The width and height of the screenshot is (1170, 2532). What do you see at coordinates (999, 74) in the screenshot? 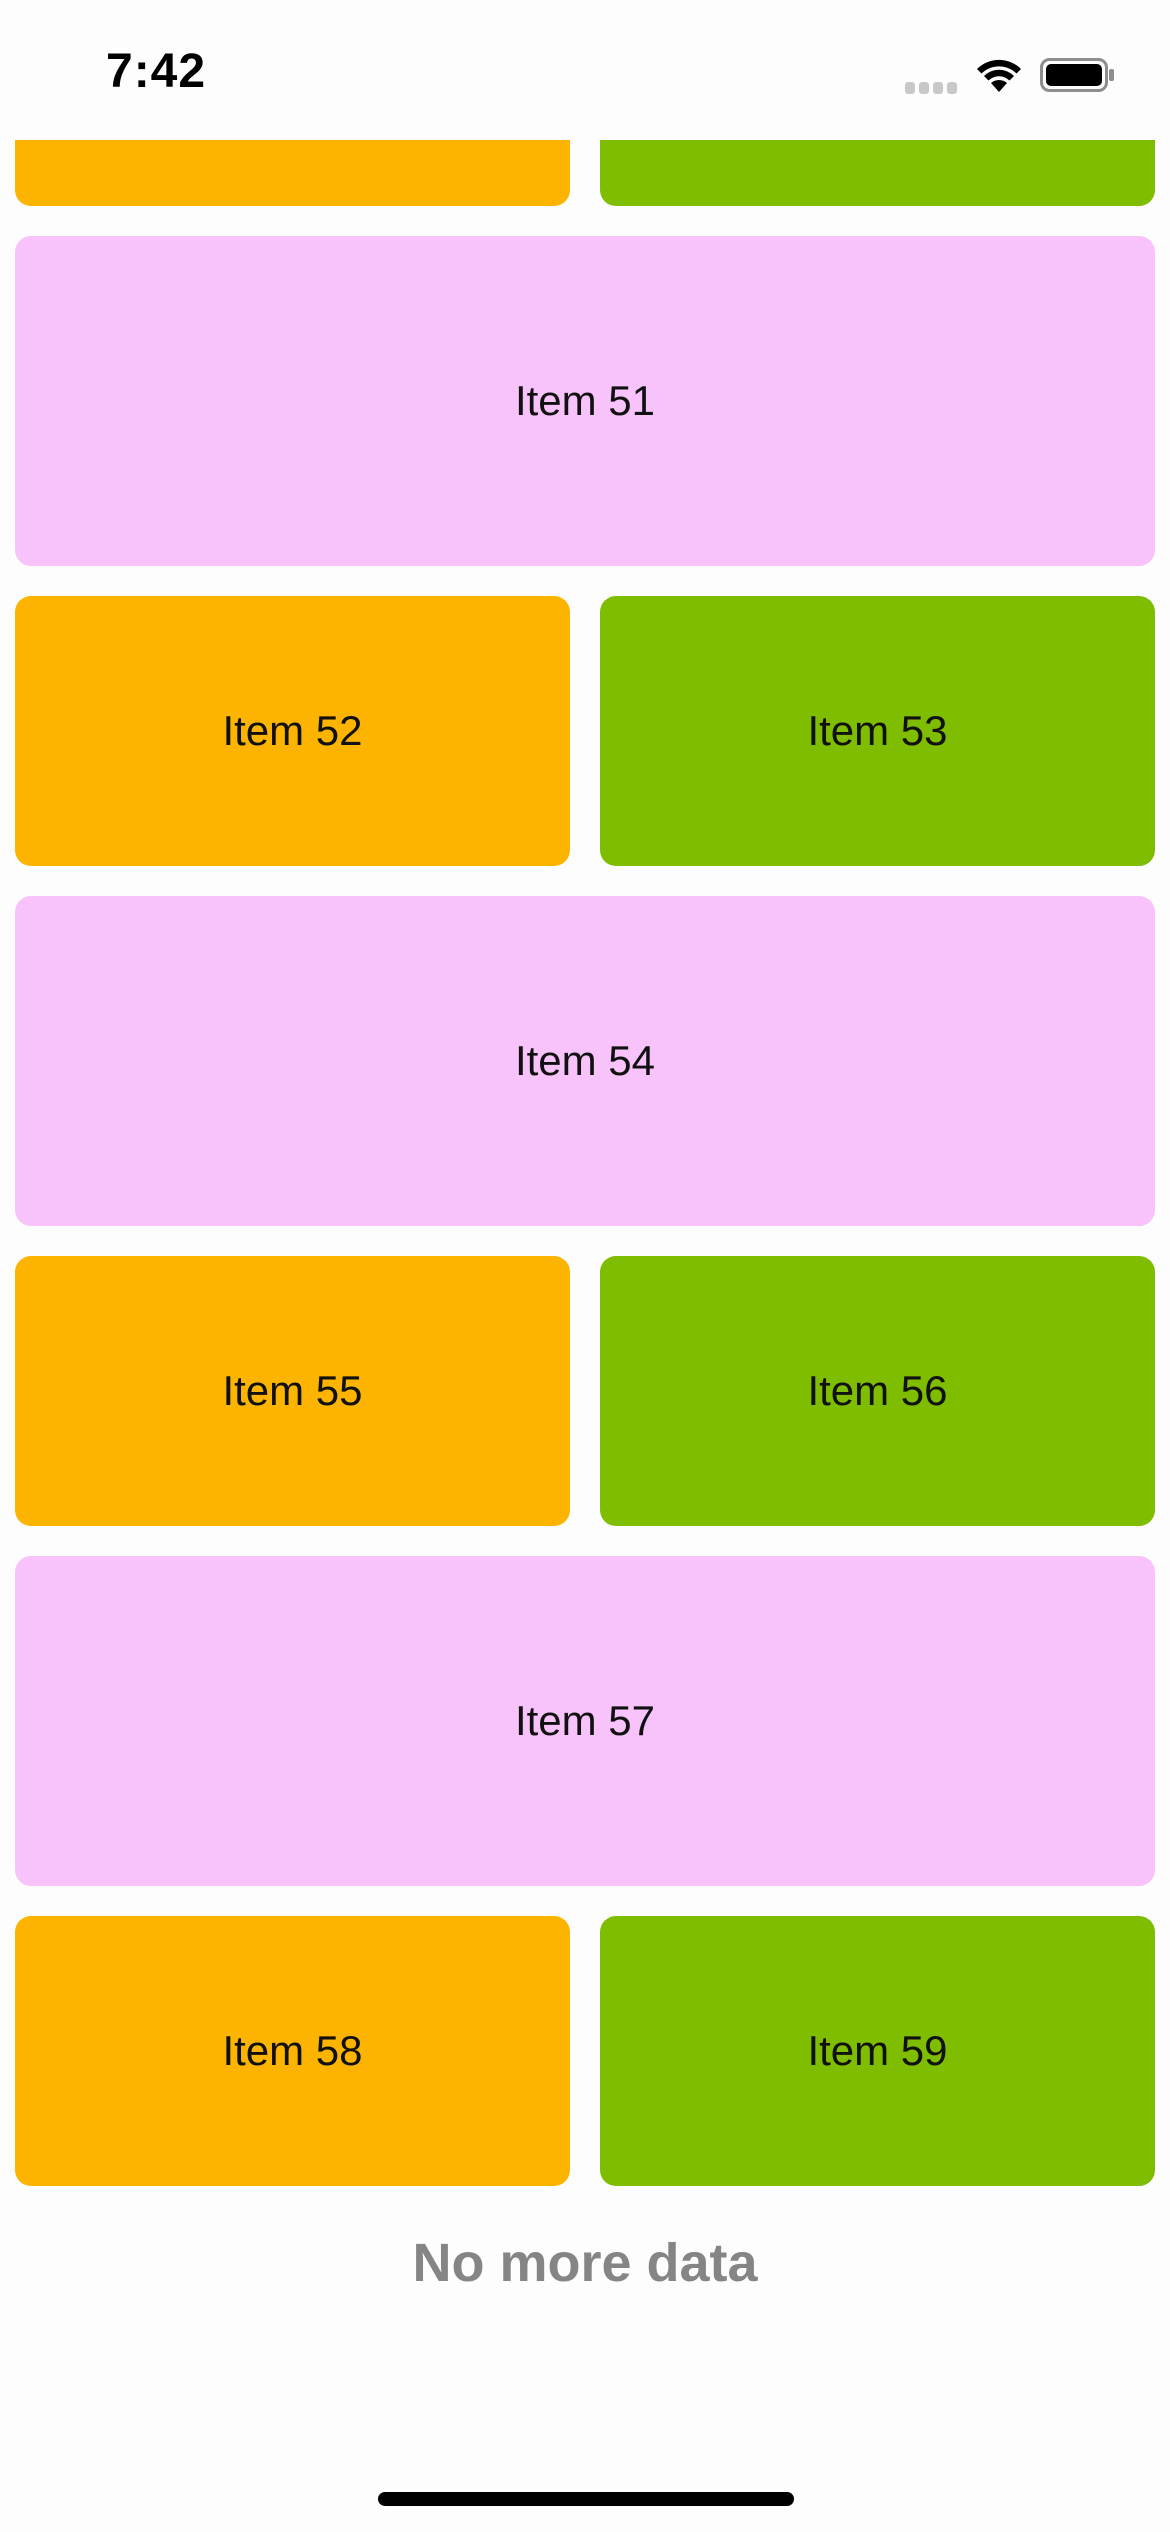
I see `wifi-icon` at bounding box center [999, 74].